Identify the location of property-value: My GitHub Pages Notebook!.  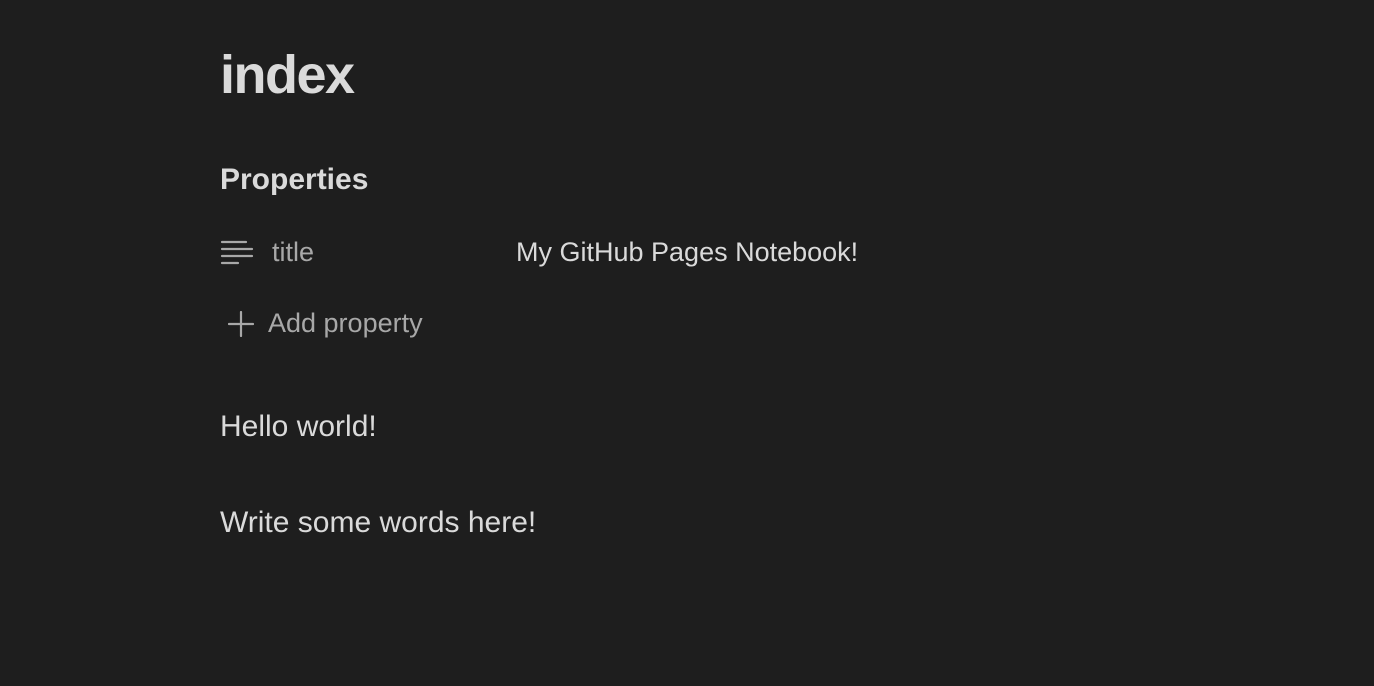
(687, 252).